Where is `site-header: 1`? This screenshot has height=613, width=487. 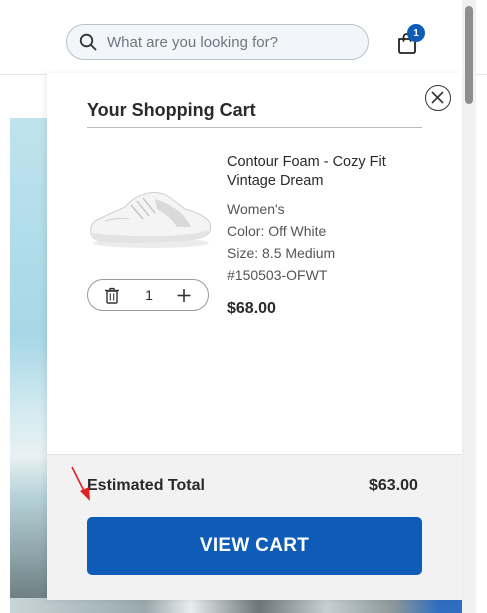
site-header: 1 is located at coordinates (243, 37).